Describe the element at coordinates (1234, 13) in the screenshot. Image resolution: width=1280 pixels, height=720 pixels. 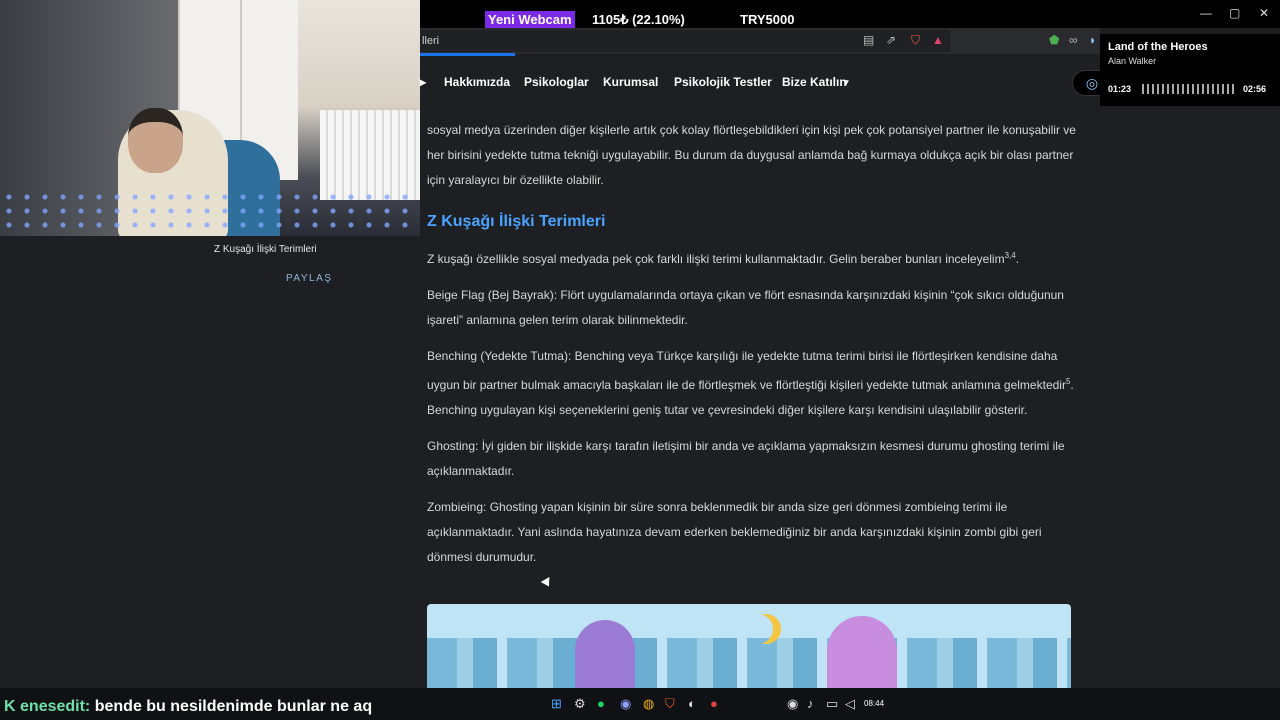
I see `maximize-button: ▢` at that location.